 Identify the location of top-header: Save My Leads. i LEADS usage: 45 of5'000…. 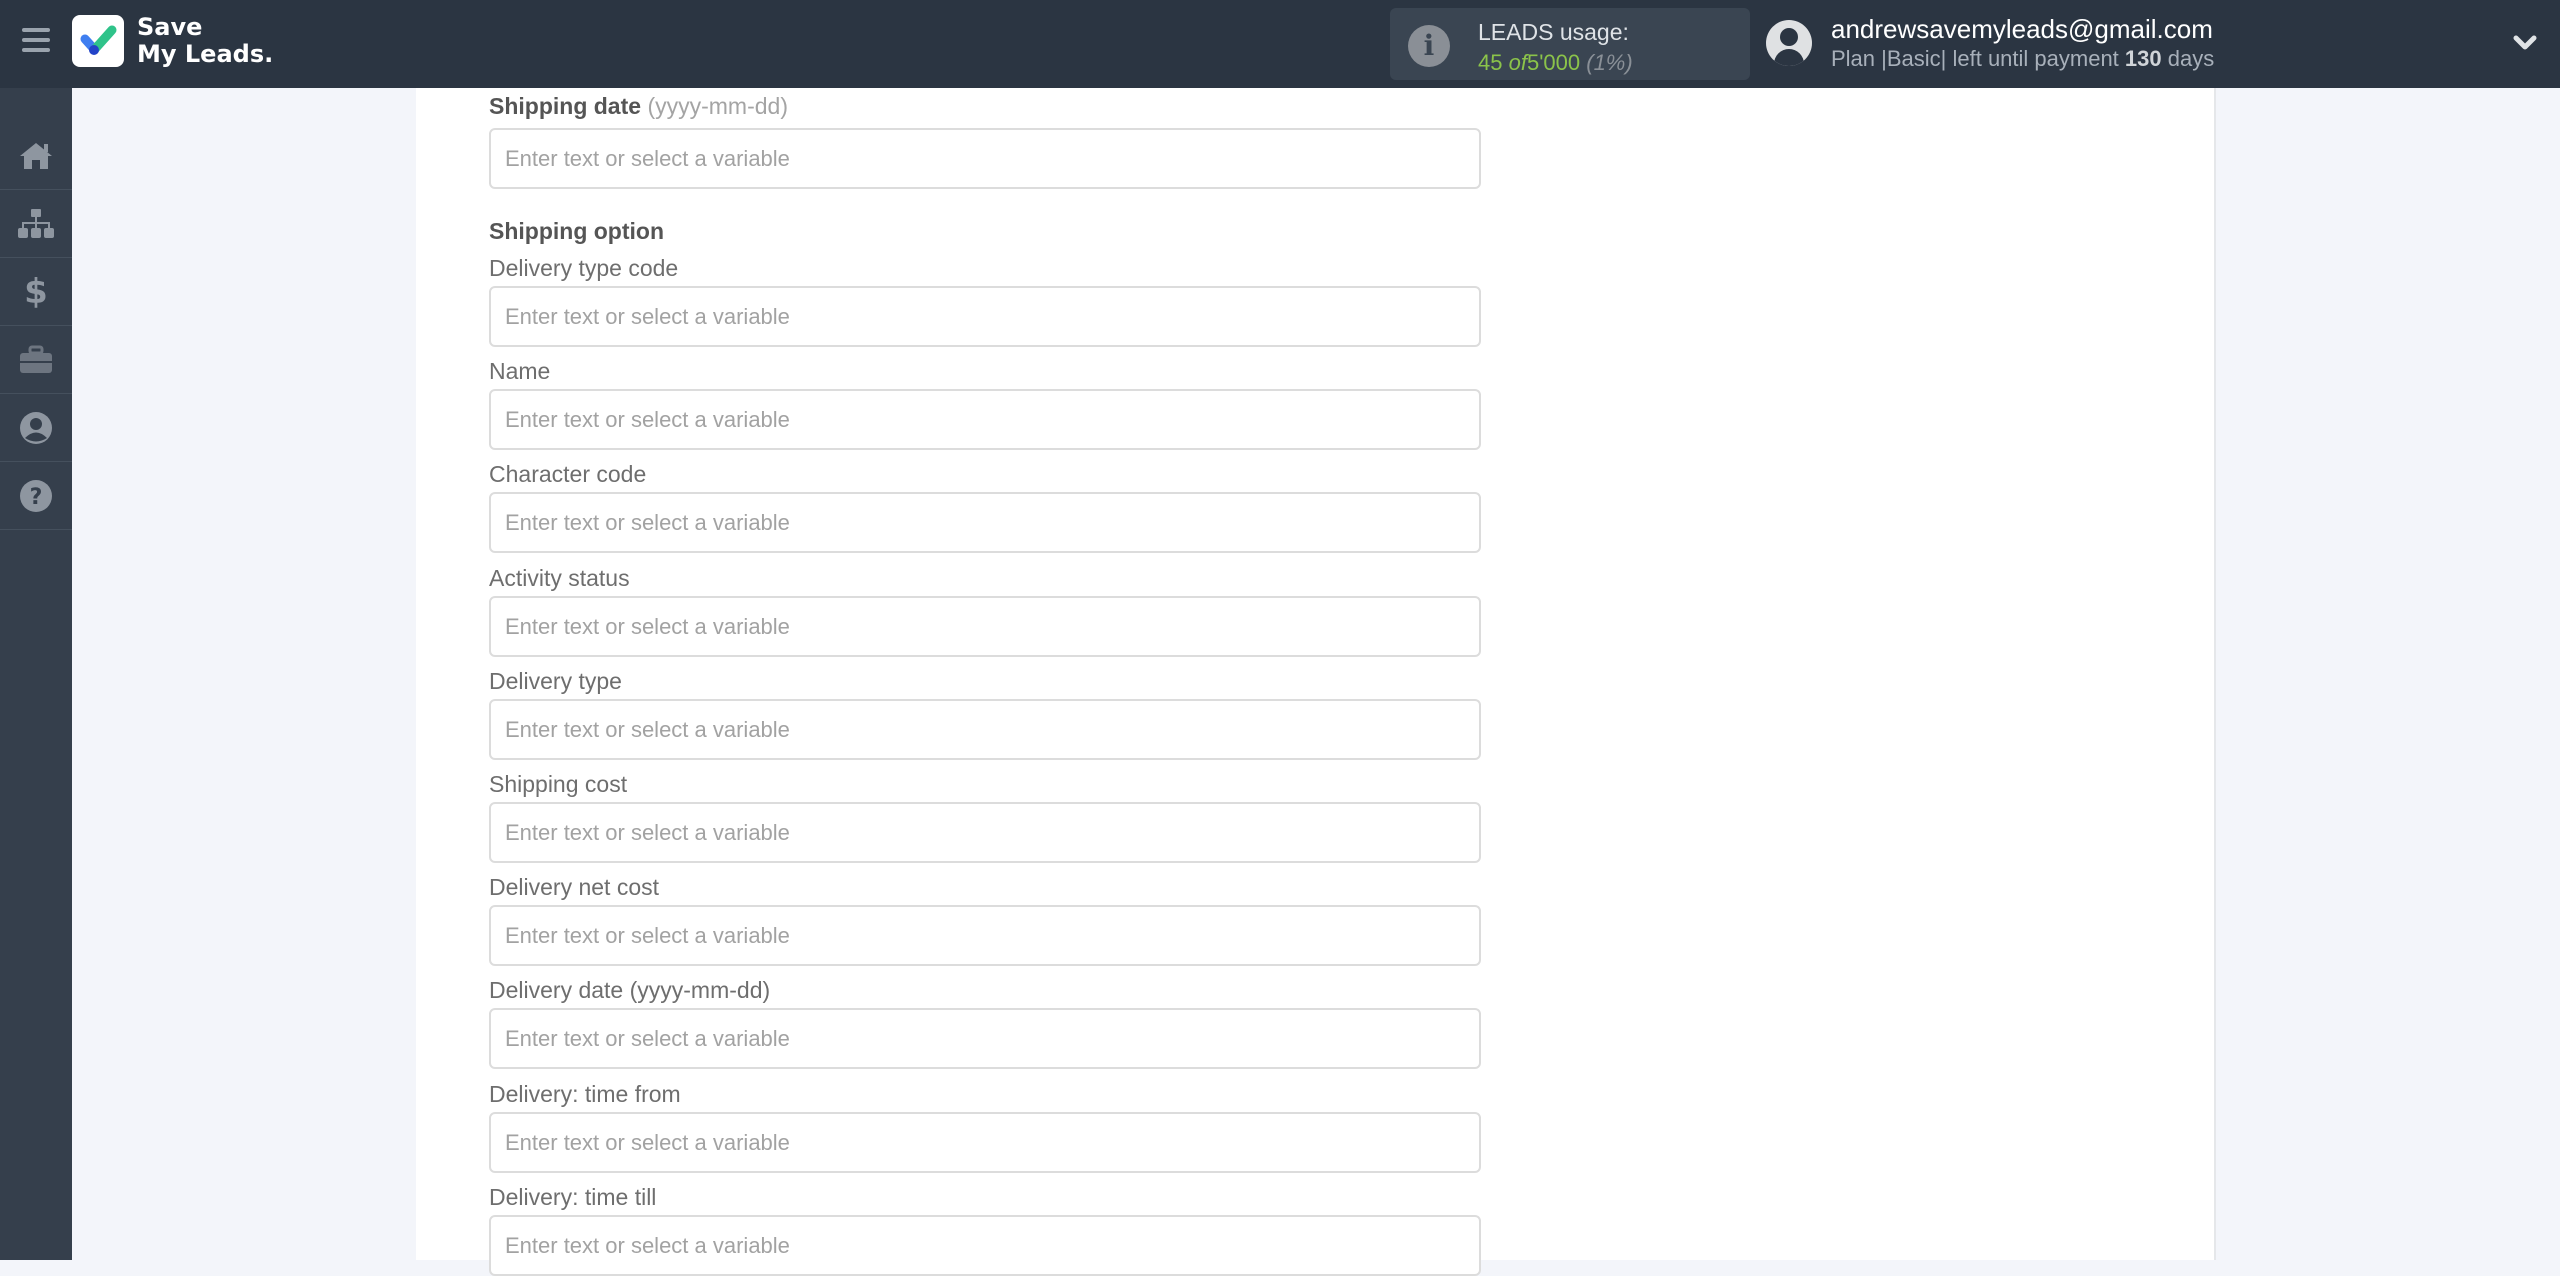
(1280, 44).